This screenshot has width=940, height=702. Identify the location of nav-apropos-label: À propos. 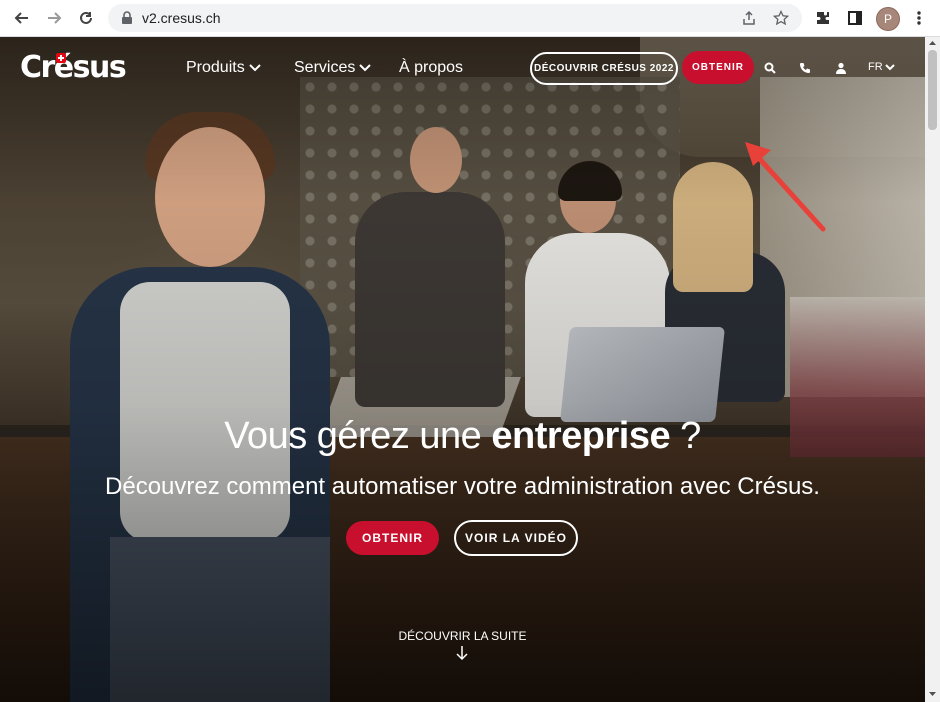
(431, 67).